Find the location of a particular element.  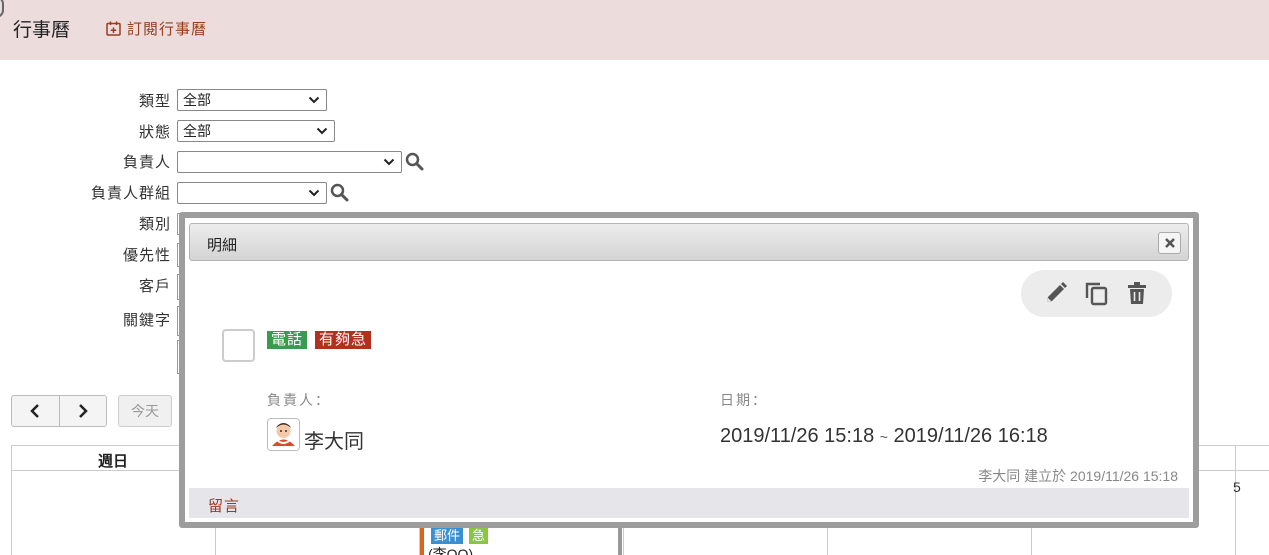

priority-tag: 有夠急 is located at coordinates (343, 340).